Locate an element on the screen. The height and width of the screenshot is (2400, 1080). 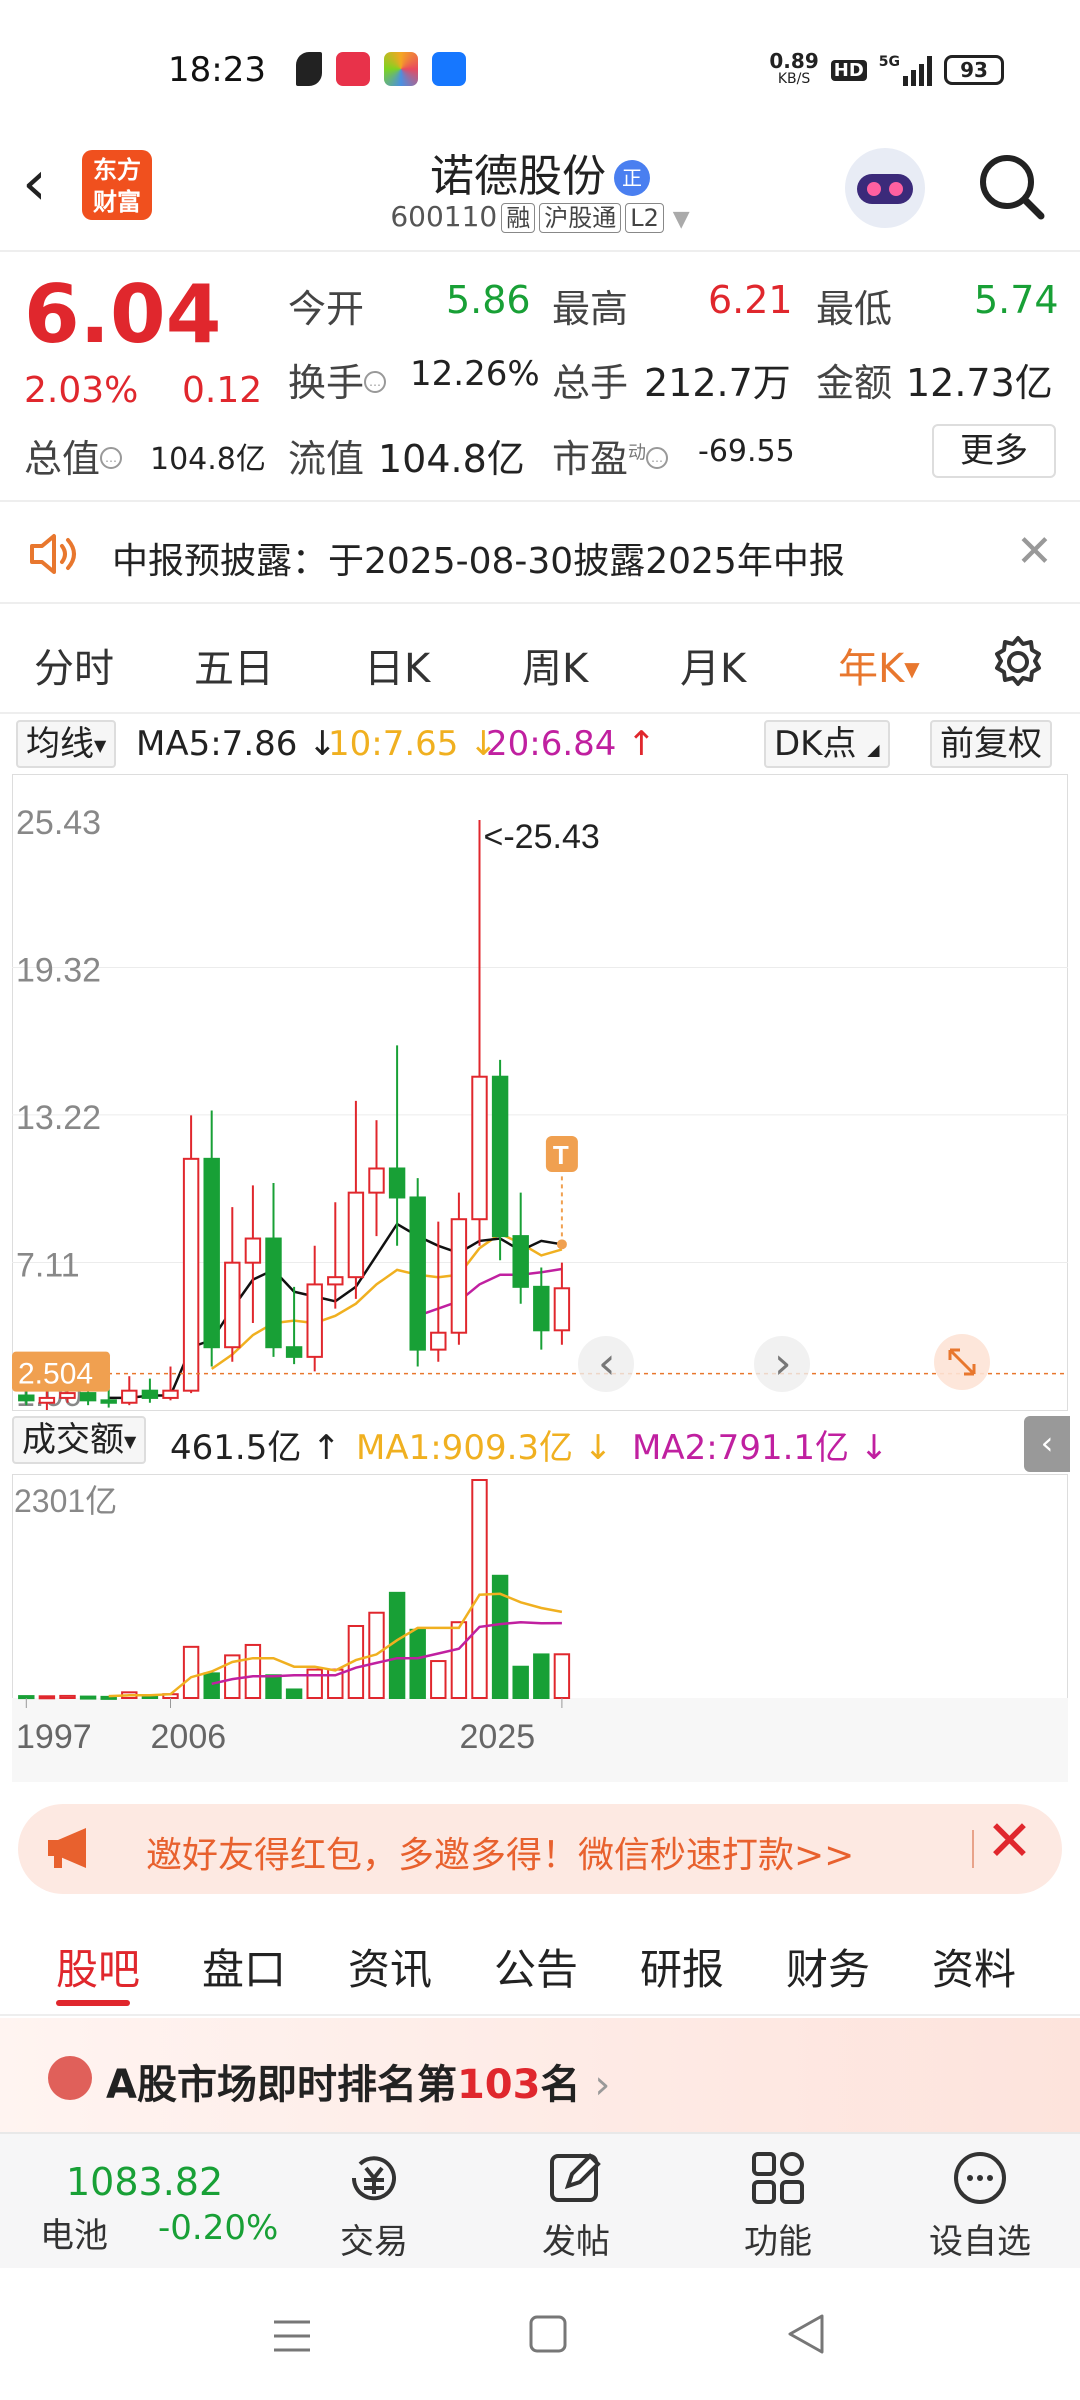
ma10-text: 10:7.65 is located at coordinates (393, 744).